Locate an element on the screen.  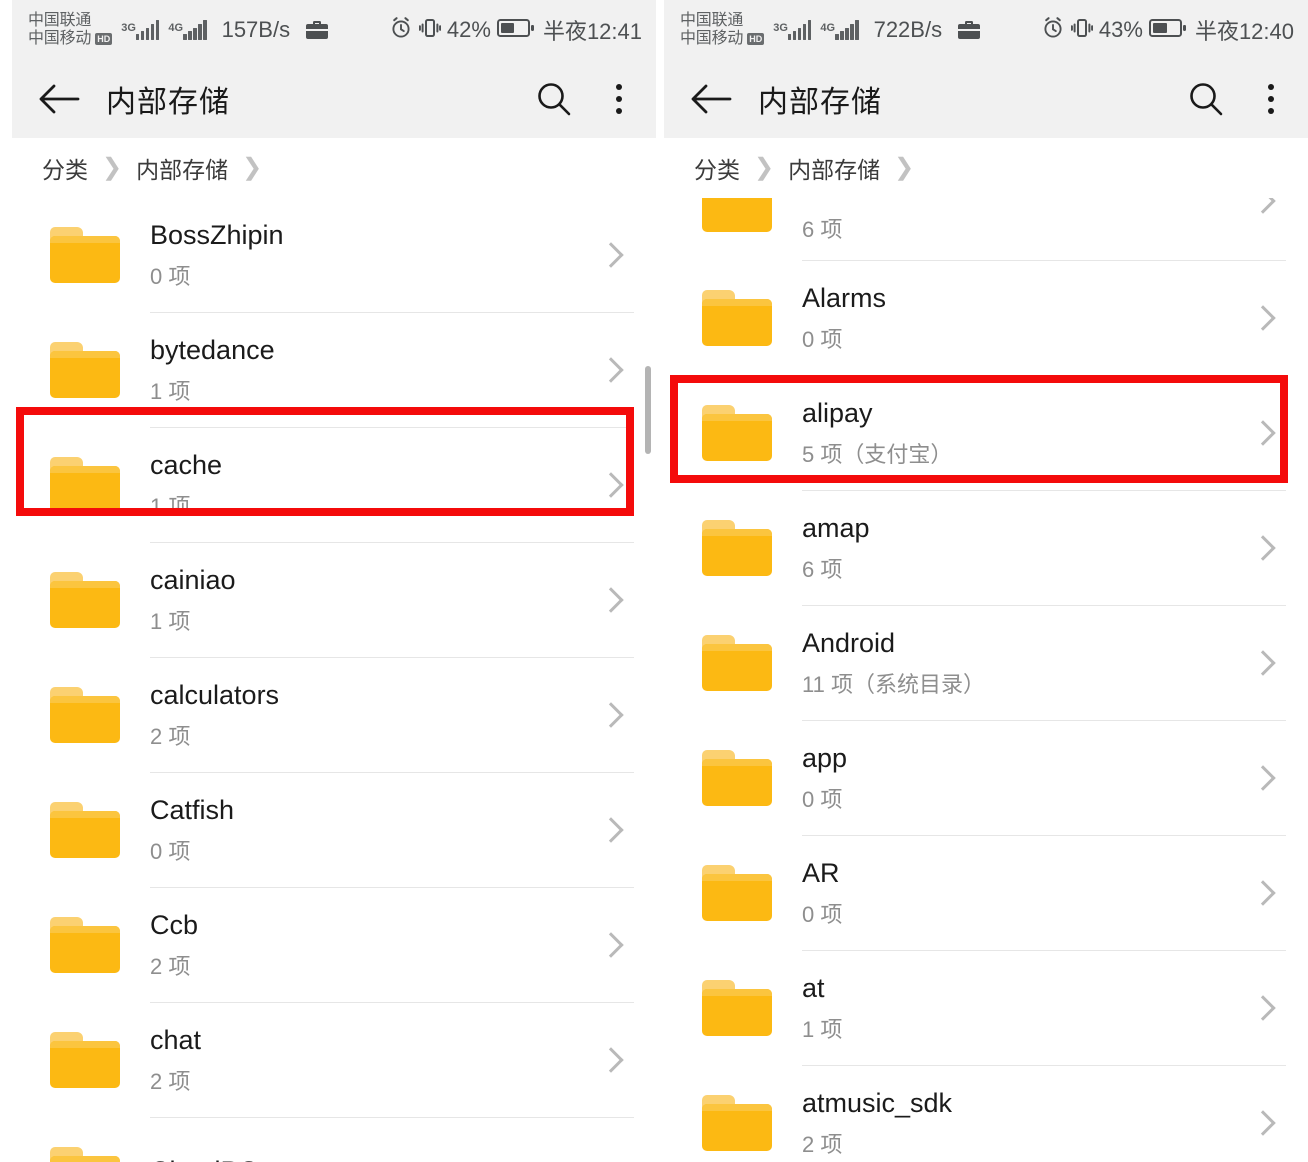
file-list-item: chat 2 项 is located at coordinates (334, 1060).